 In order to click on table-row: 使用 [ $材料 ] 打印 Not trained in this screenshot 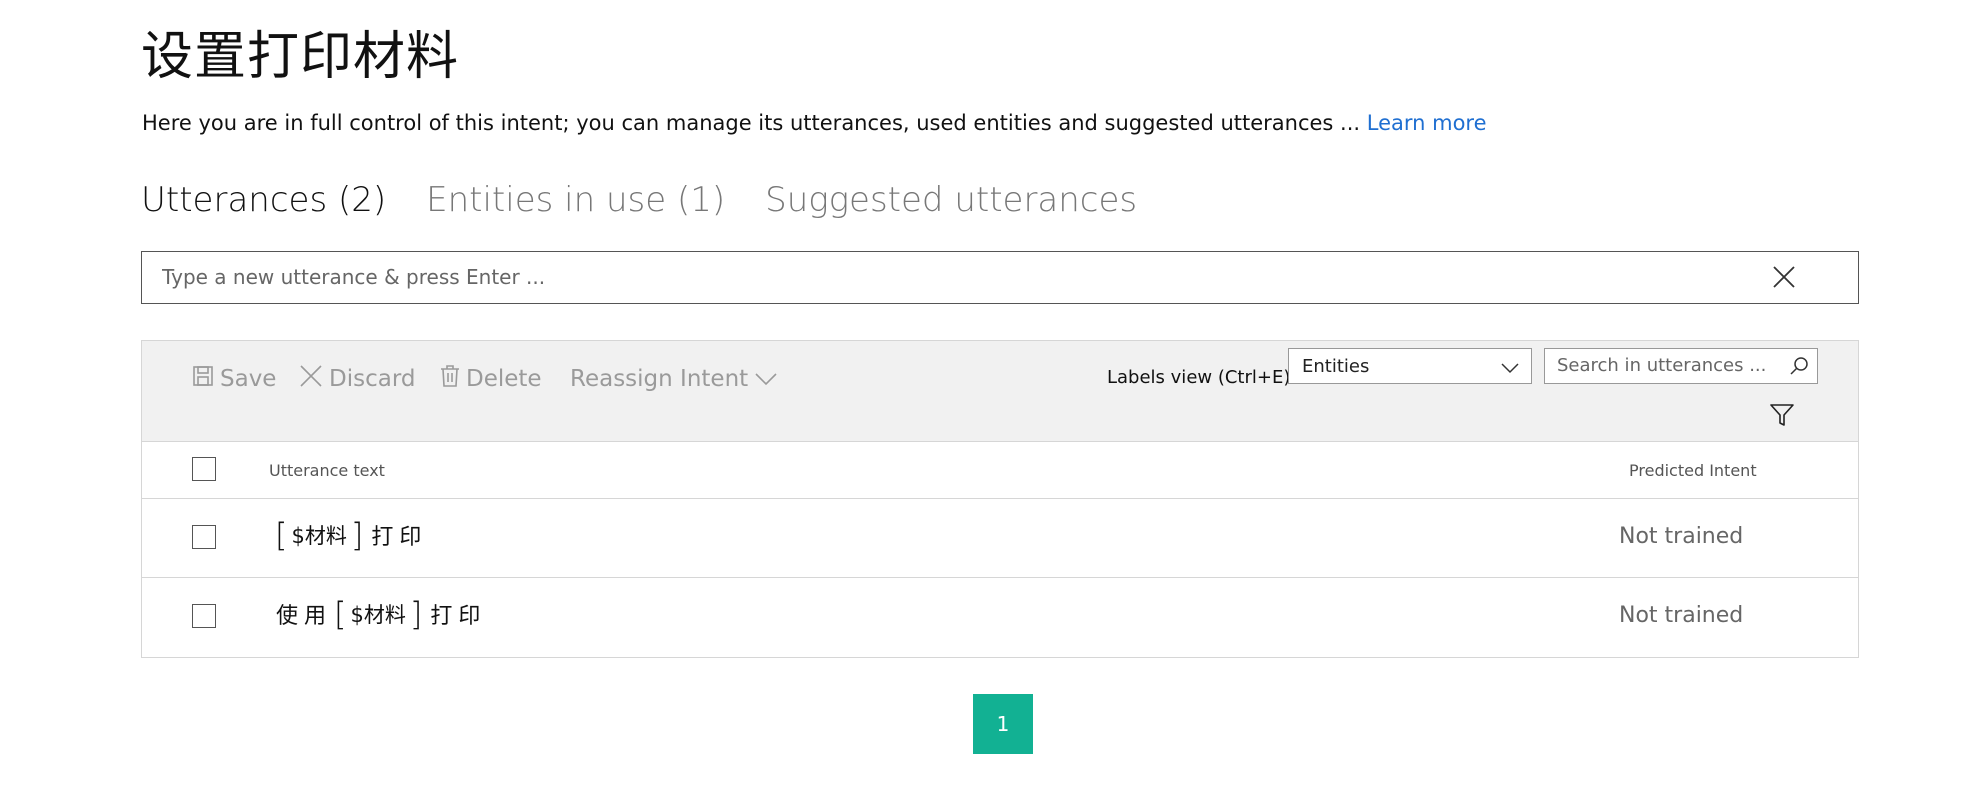, I will do `click(1000, 617)`.